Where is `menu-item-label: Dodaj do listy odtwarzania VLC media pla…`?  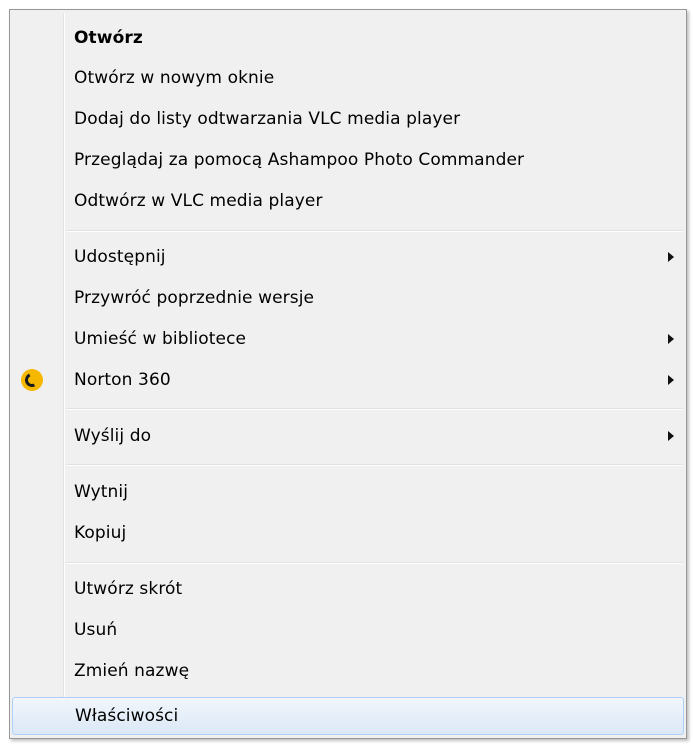
menu-item-label: Dodaj do listy odtwarzania VLC media pla… is located at coordinates (267, 119).